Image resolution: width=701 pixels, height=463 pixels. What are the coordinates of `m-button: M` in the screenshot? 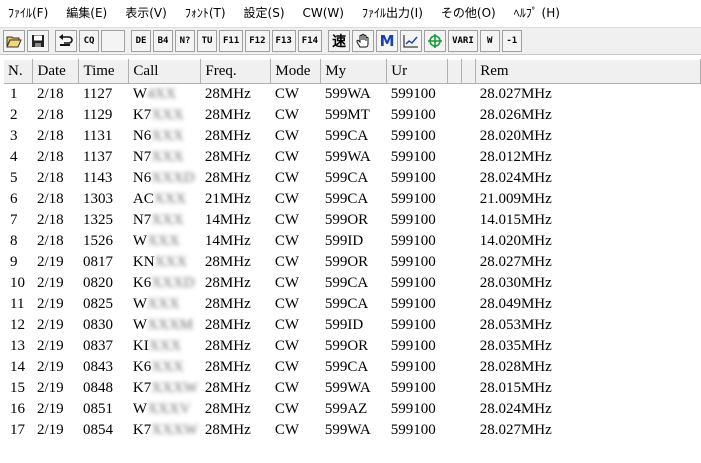 It's located at (387, 41).